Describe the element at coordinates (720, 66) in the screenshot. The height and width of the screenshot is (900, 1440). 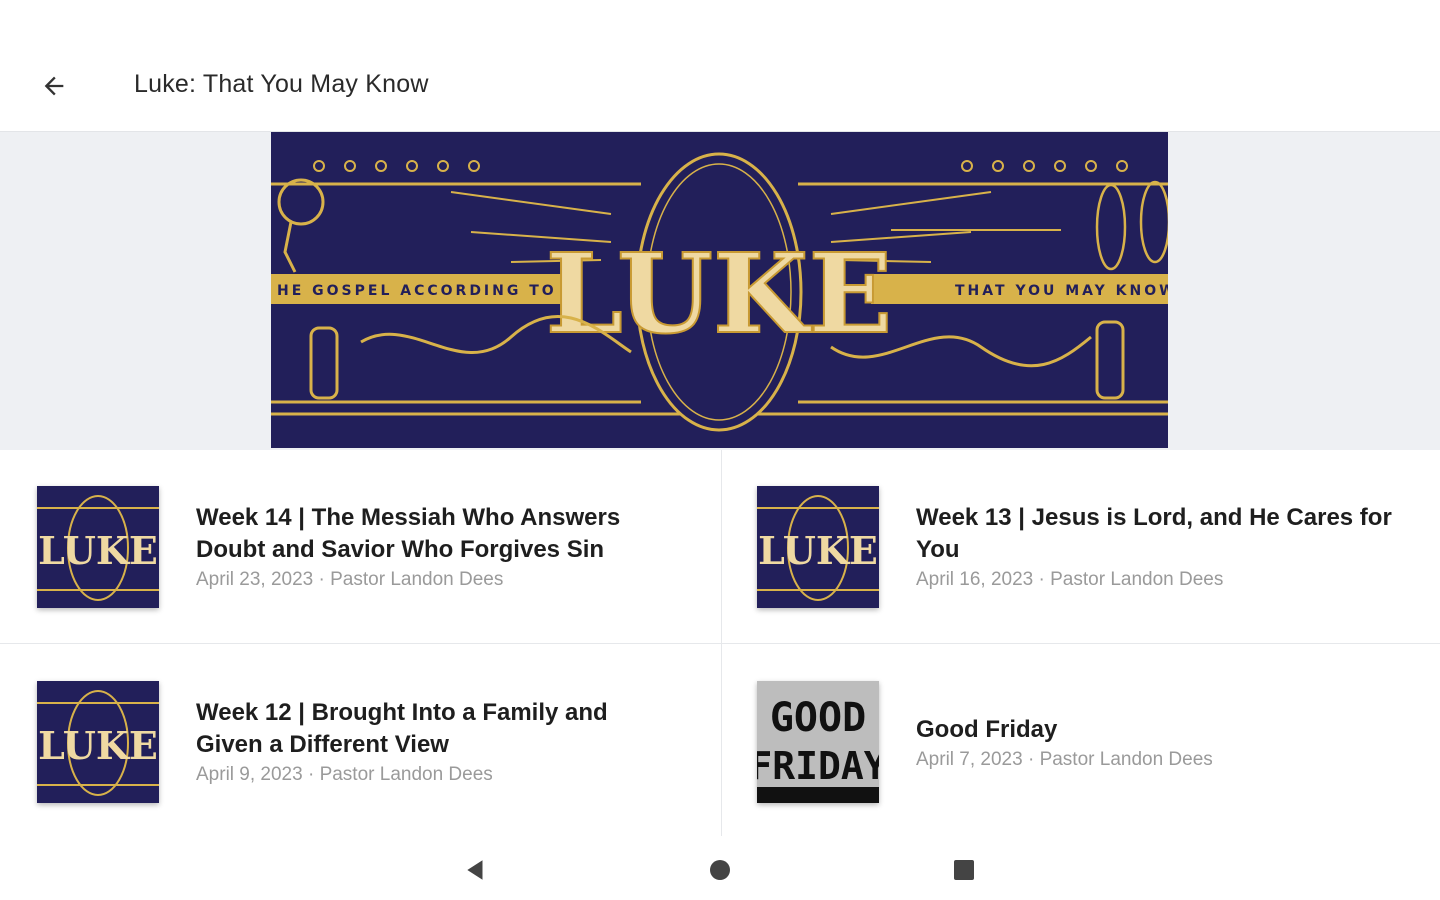
I see `app-bar: Luke: That You May Know` at that location.